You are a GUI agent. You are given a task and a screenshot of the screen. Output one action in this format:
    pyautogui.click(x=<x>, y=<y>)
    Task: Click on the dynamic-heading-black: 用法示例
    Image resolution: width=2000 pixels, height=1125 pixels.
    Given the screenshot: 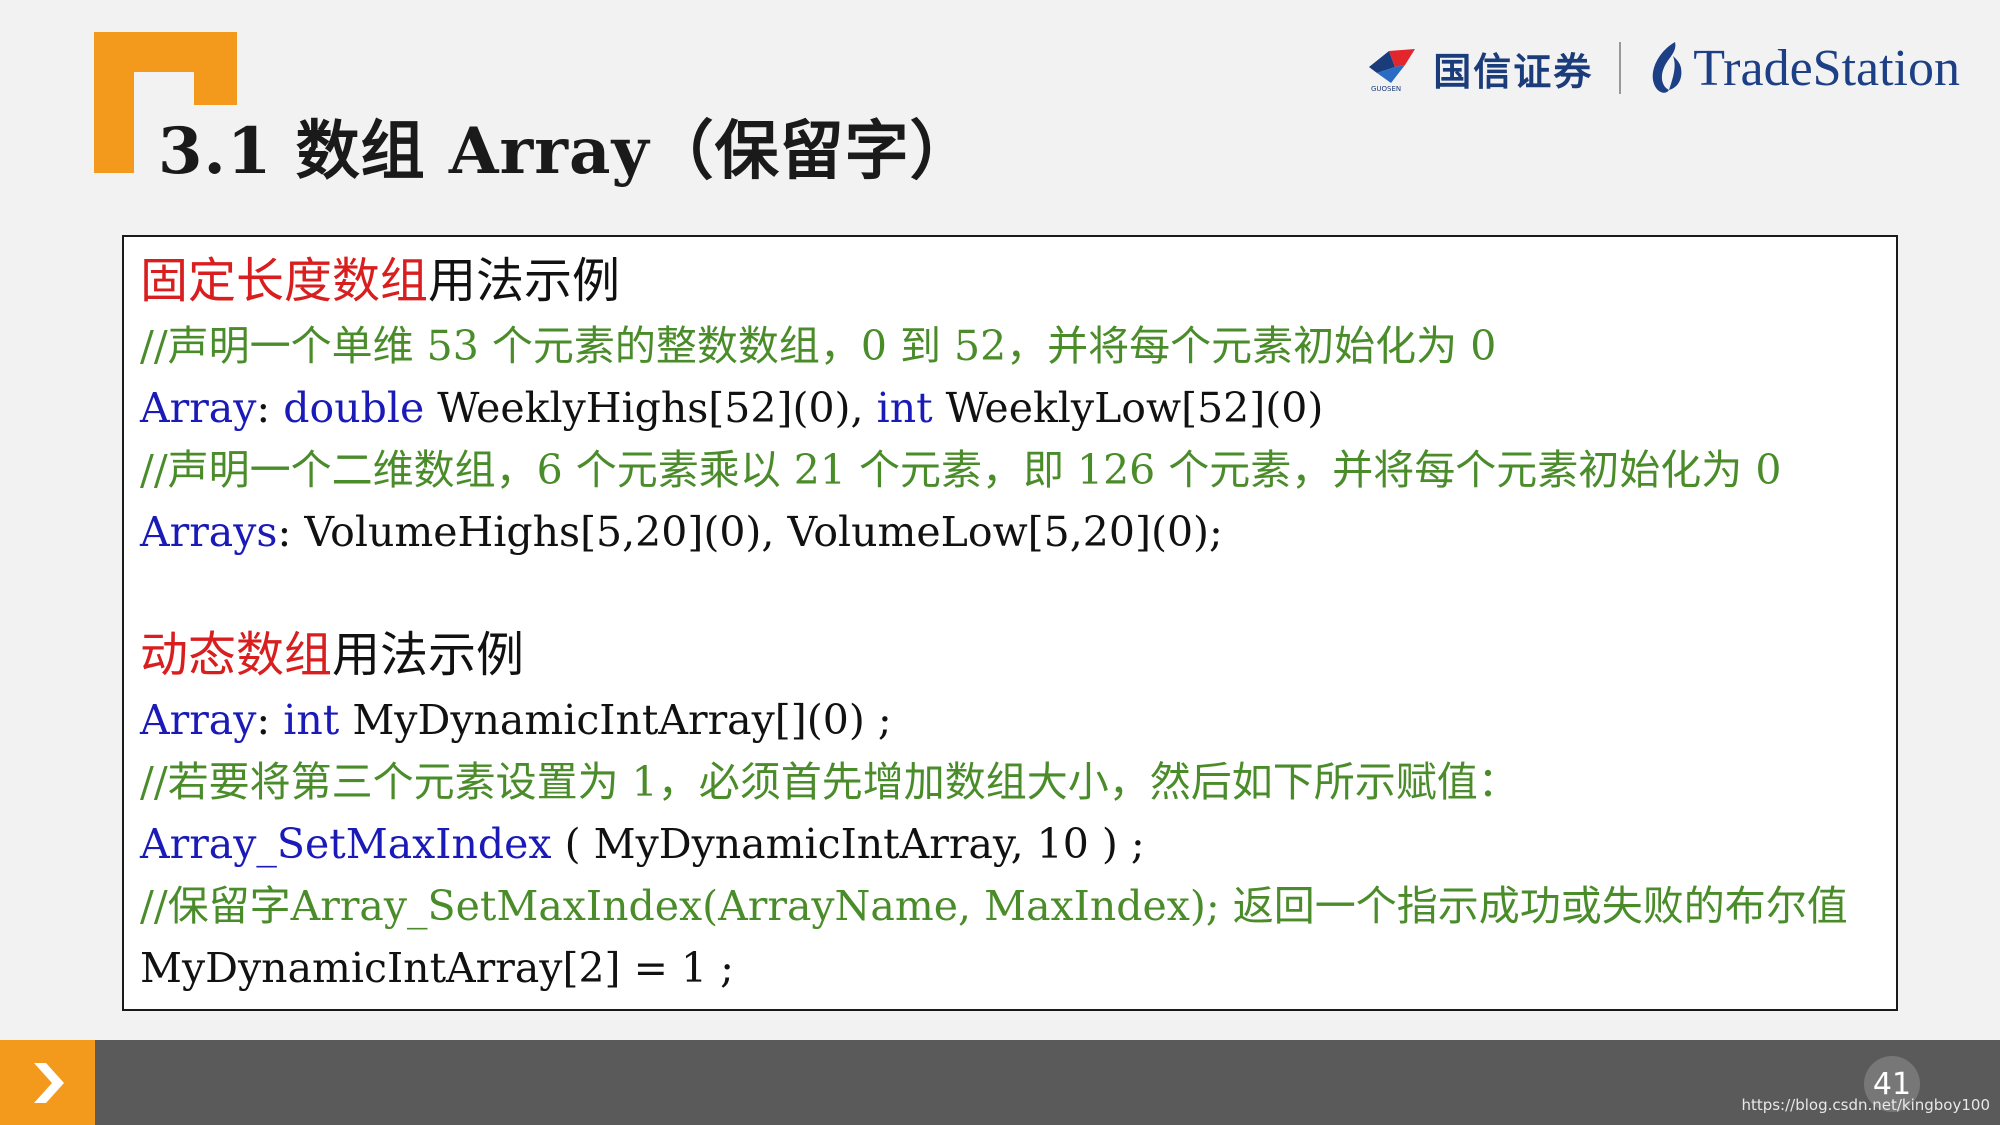 What is the action you would take?
    pyautogui.click(x=428, y=655)
    